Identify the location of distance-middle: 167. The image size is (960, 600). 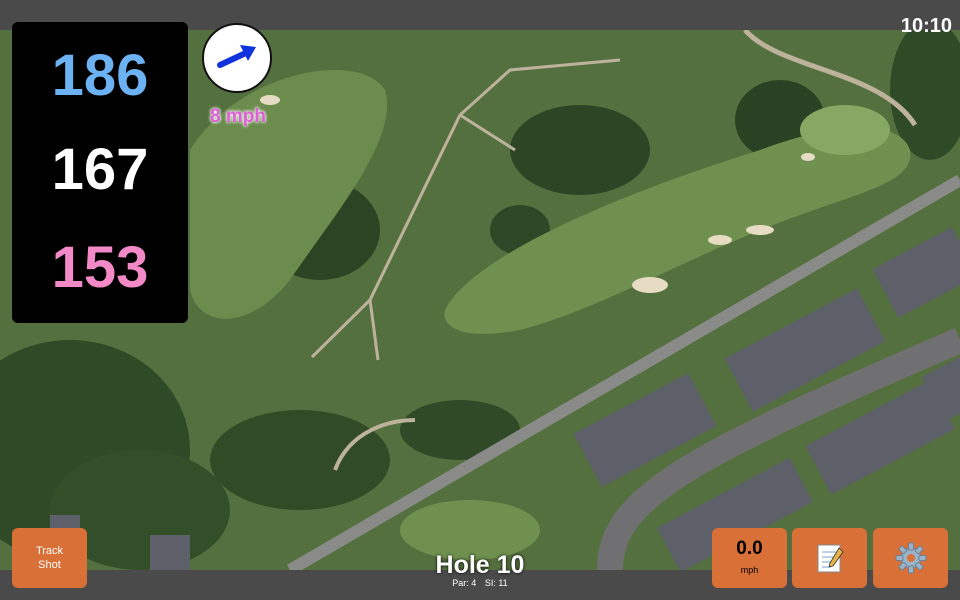
(100, 169).